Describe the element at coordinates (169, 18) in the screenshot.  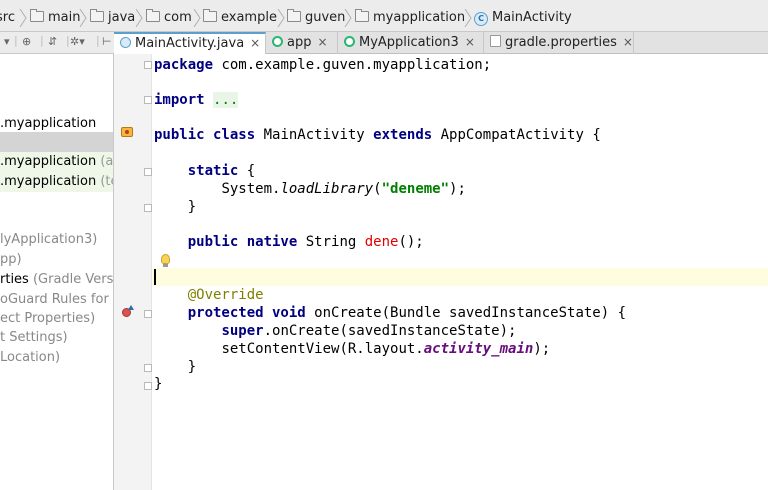
I see `breadcrumb-com: com` at that location.